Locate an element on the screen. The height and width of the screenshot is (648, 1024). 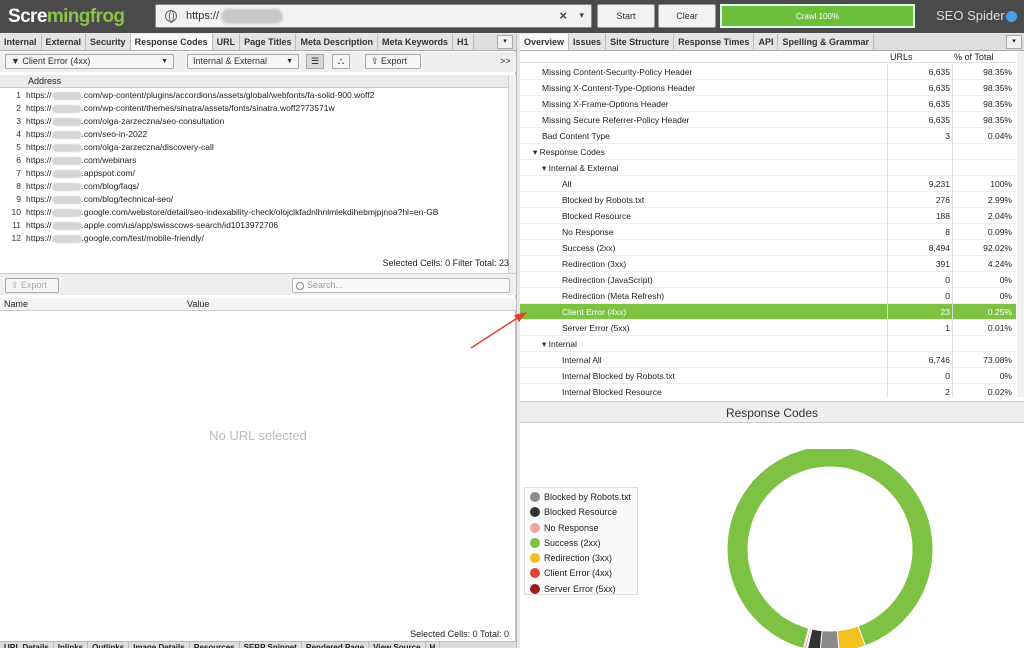
legend-item: Server Error (5xx) is located at coordinates (581, 589).